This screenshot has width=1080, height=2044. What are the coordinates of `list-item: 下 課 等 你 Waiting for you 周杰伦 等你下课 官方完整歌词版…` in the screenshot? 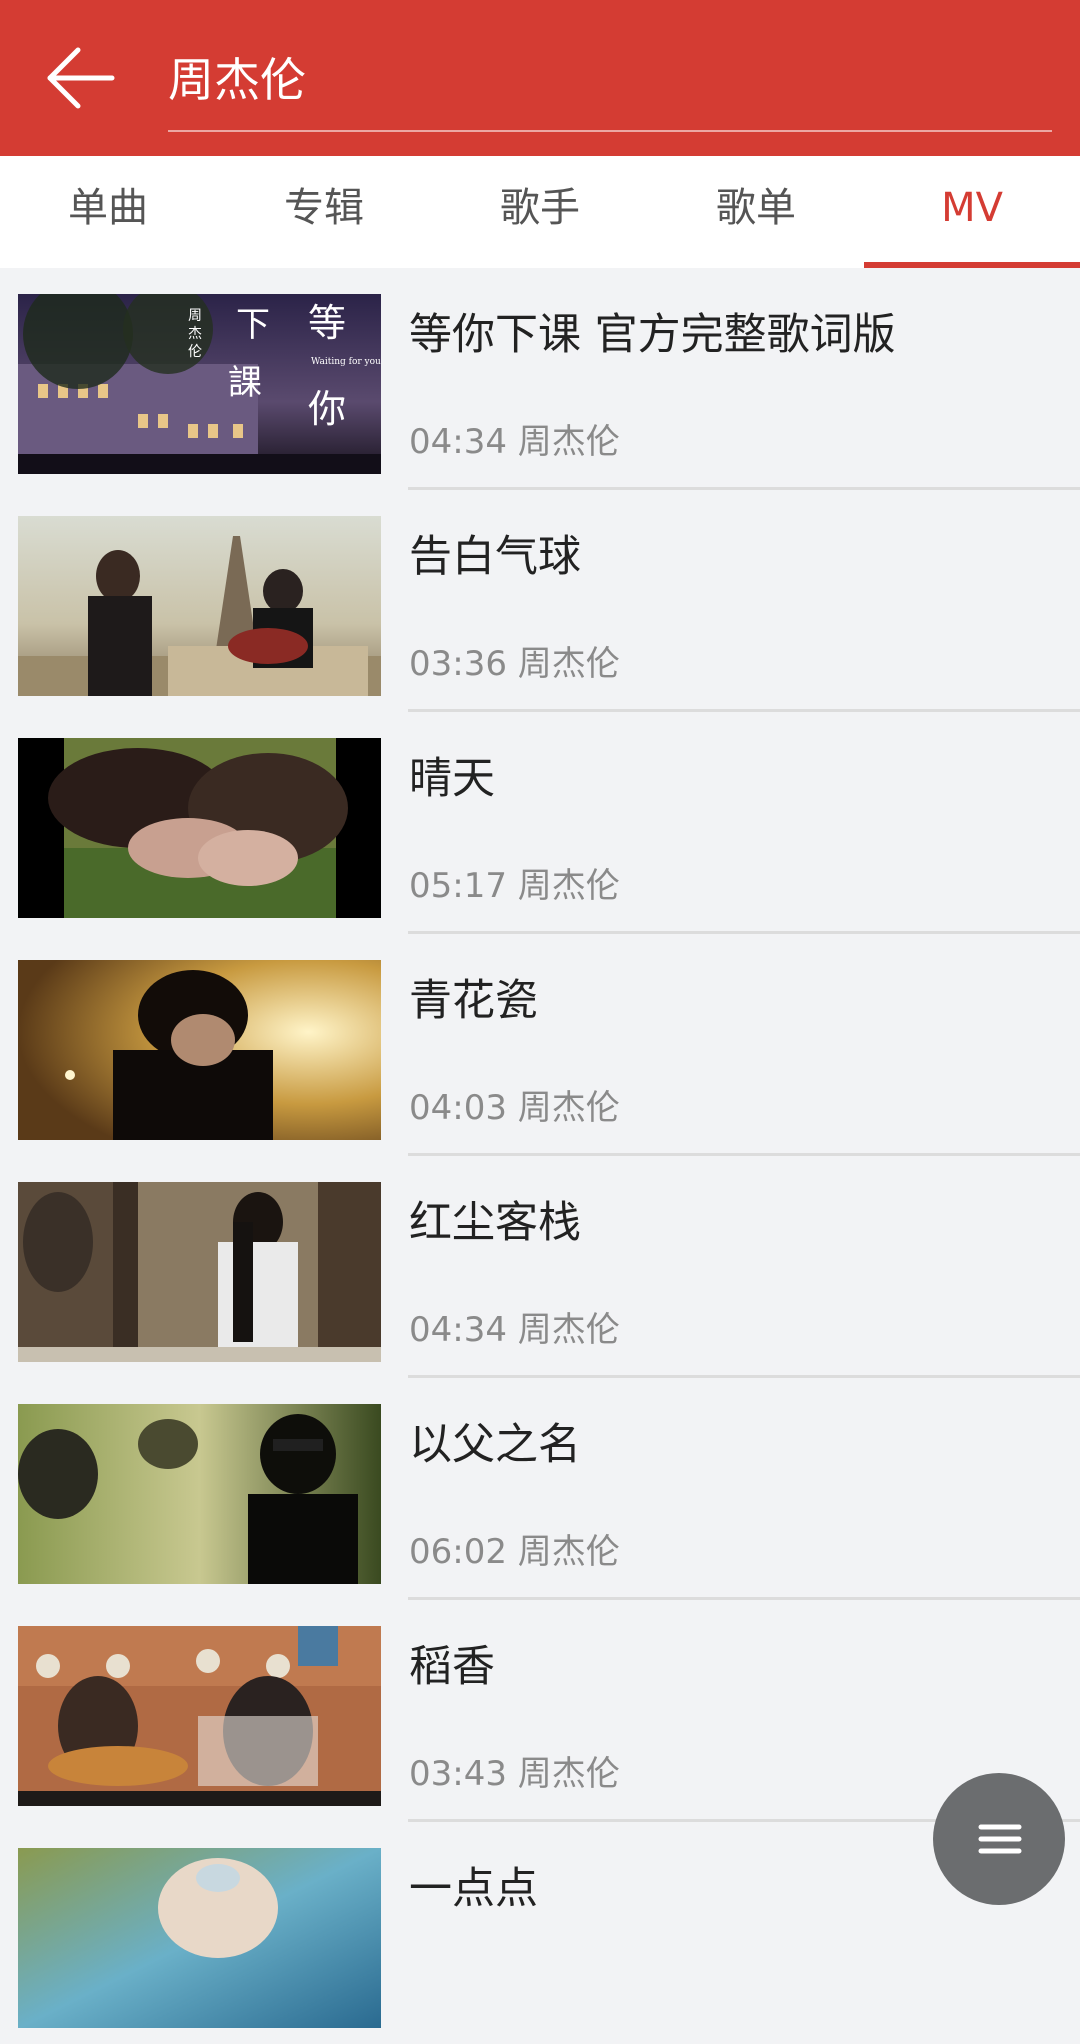 It's located at (540, 379).